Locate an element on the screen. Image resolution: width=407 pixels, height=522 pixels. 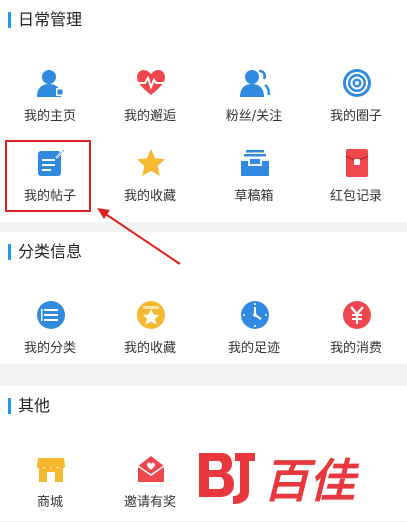
watermark-text: 百佳 is located at coordinates (311, 481).